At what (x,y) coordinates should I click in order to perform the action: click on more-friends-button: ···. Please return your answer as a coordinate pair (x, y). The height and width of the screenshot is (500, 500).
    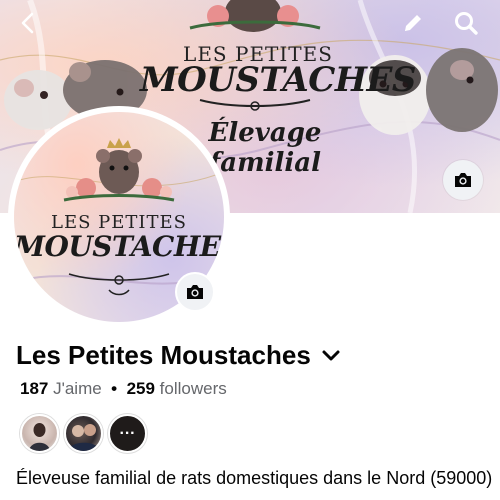
    Looking at the image, I should click on (127, 433).